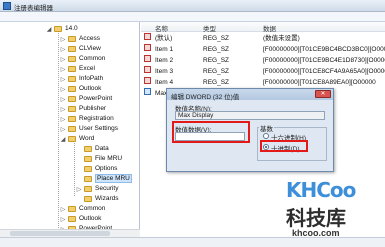 The height and width of the screenshot is (247, 385). What do you see at coordinates (77, 139) in the screenshot?
I see `tree-item: ◢ Word` at bounding box center [77, 139].